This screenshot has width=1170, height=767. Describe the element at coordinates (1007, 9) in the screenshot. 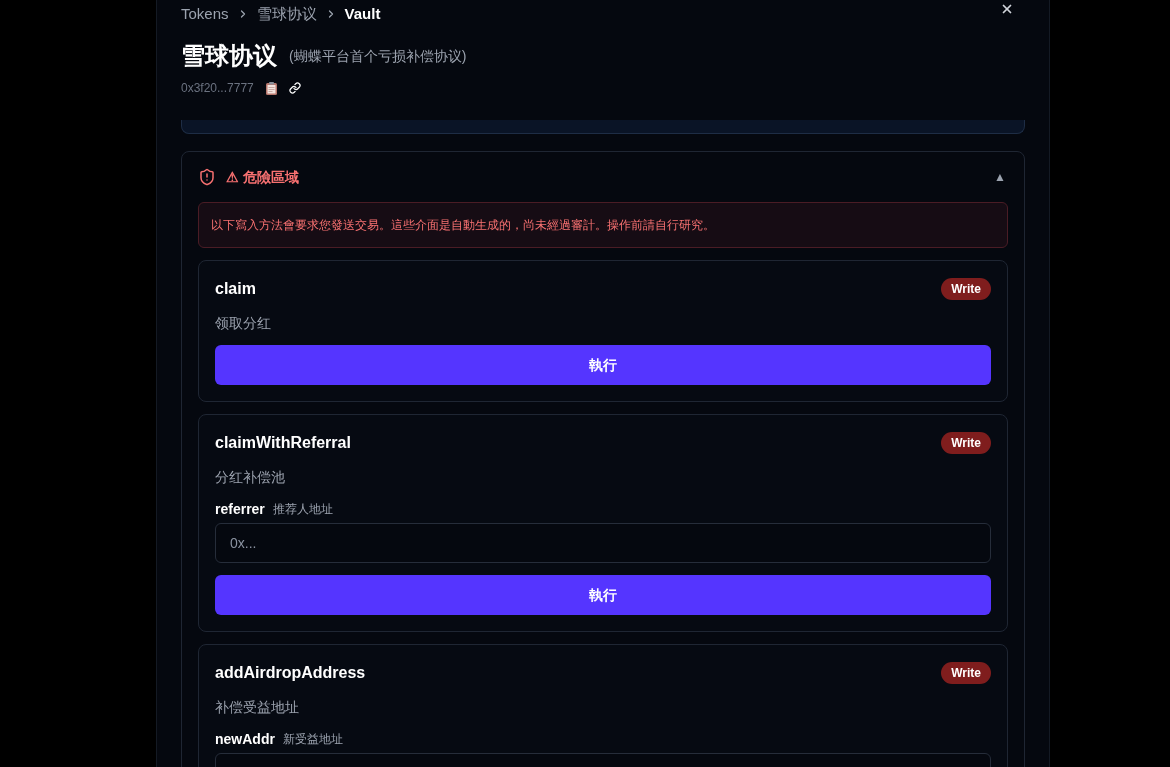

I see `close-icon` at that location.